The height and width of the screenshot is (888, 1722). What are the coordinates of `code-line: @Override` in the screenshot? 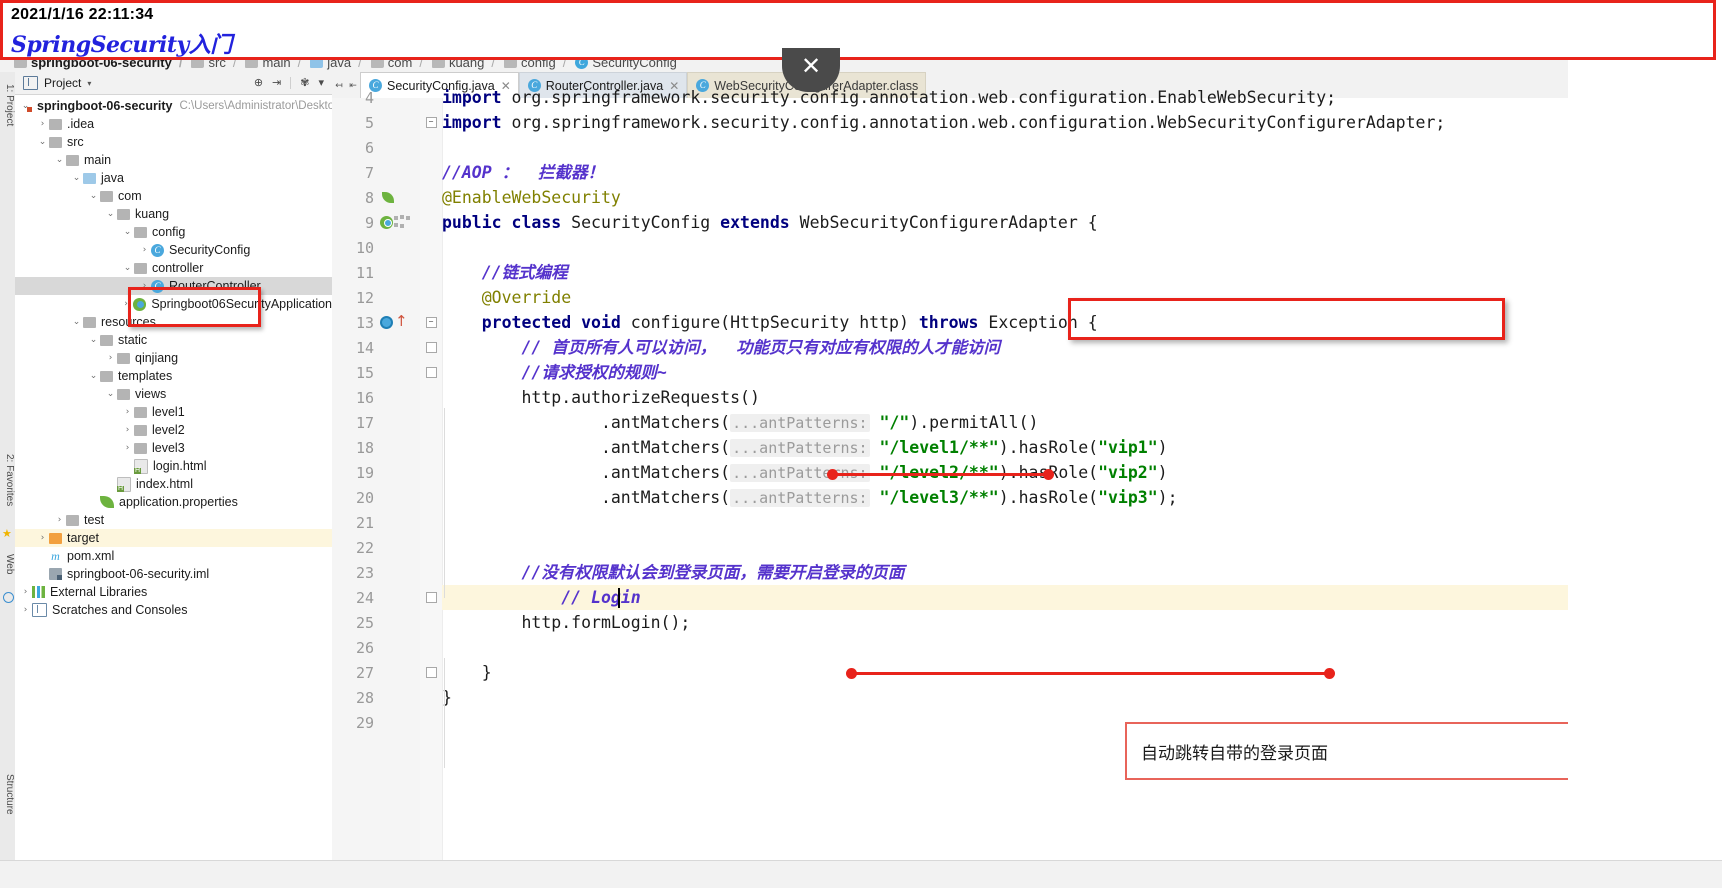 It's located at (506, 297).